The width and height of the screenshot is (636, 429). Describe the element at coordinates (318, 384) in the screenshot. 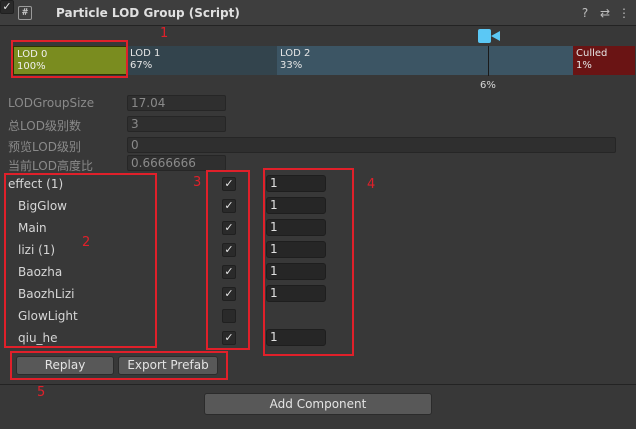

I see `divider` at that location.